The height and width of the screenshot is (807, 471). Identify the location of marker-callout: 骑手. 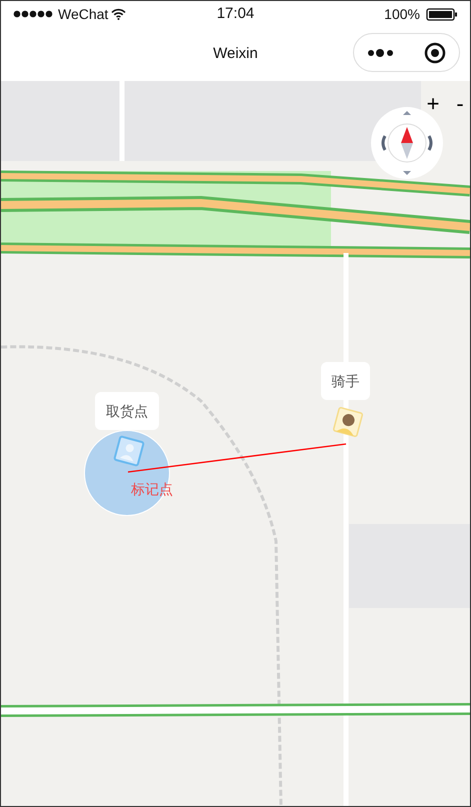
(345, 381).